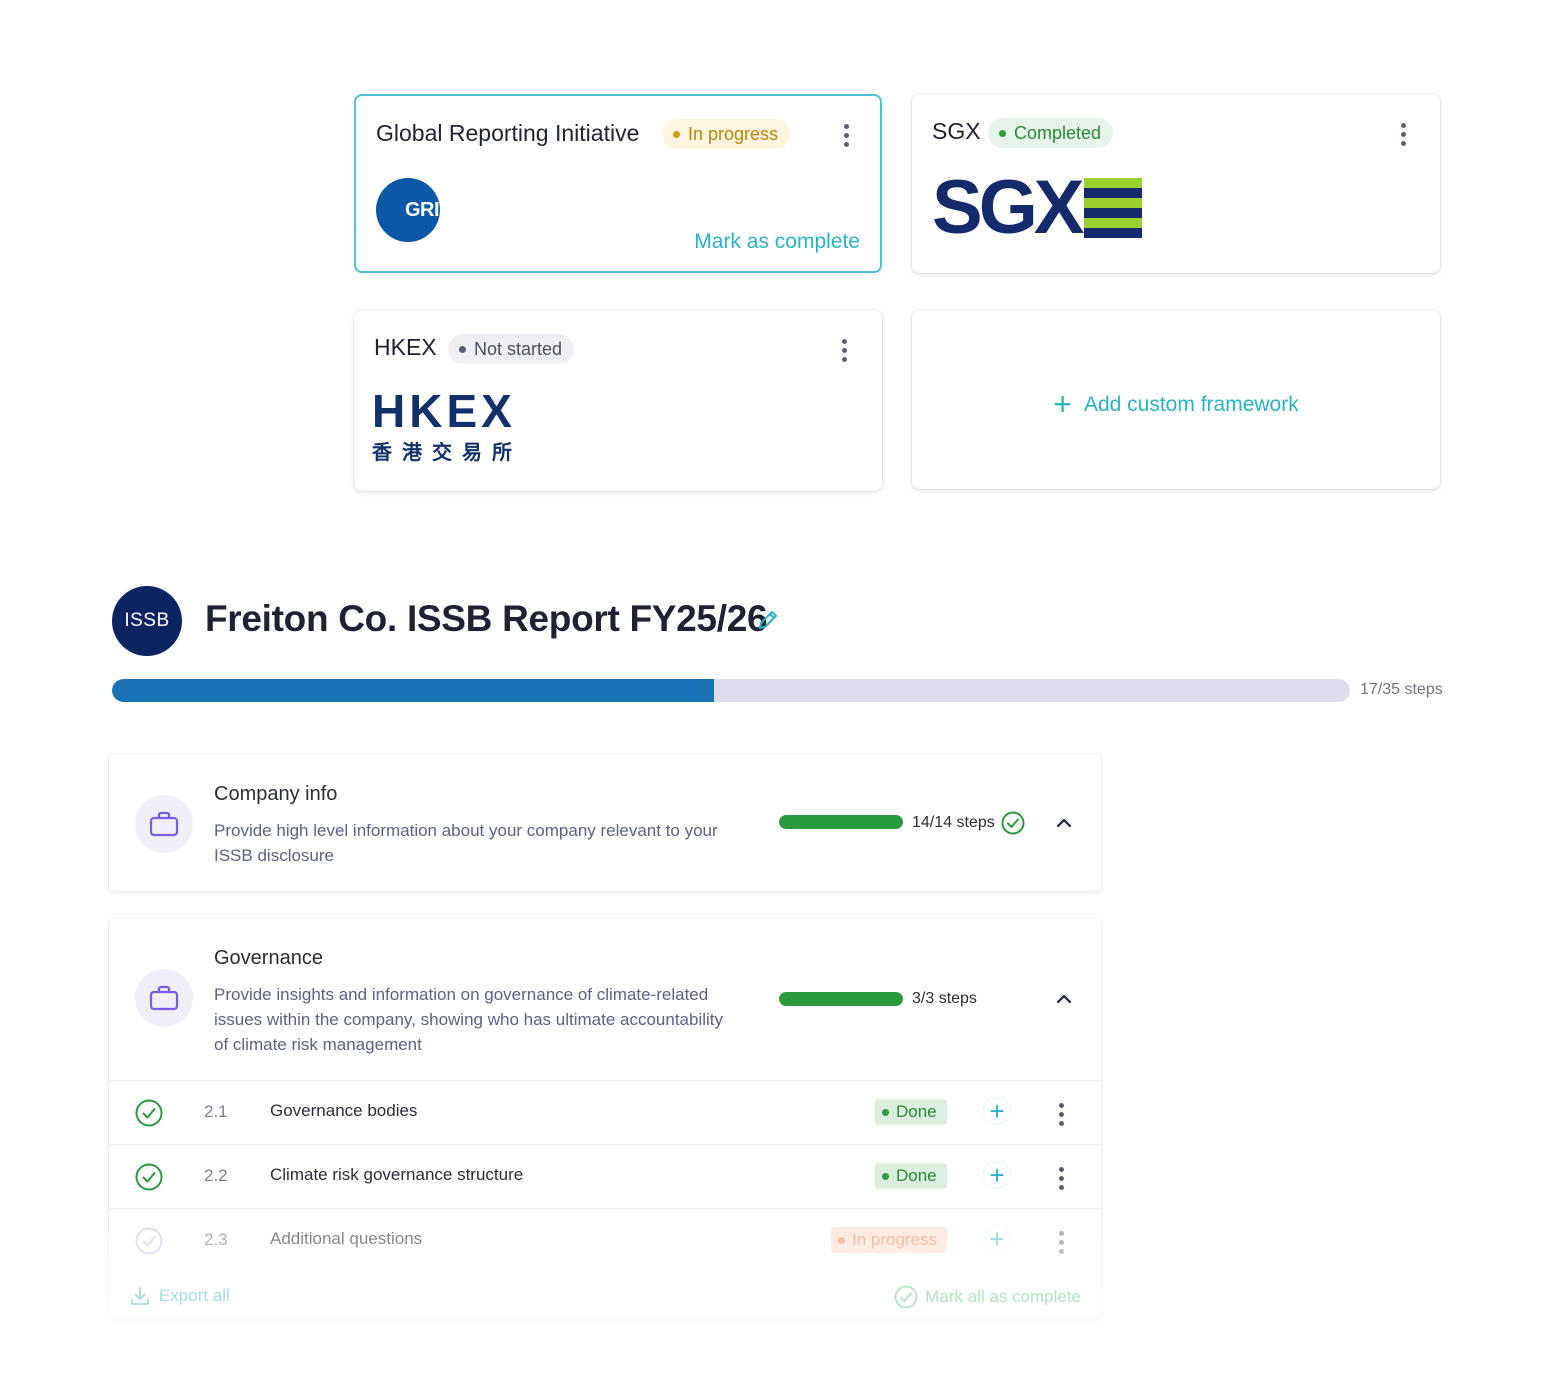 The height and width of the screenshot is (1400, 1548). I want to click on add-custom-framework-button: + Add custom framework, so click(1176, 404).